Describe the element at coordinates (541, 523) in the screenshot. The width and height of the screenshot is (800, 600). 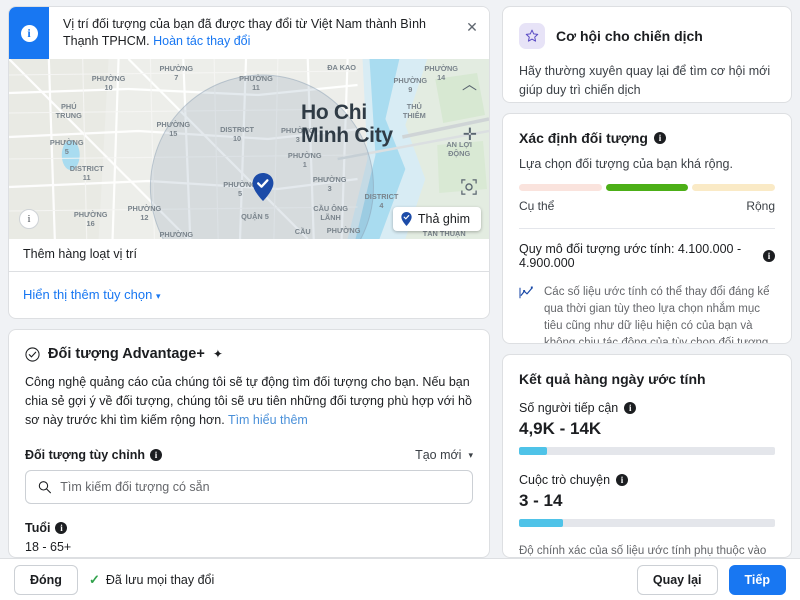
I see `metric-bar-fill` at that location.